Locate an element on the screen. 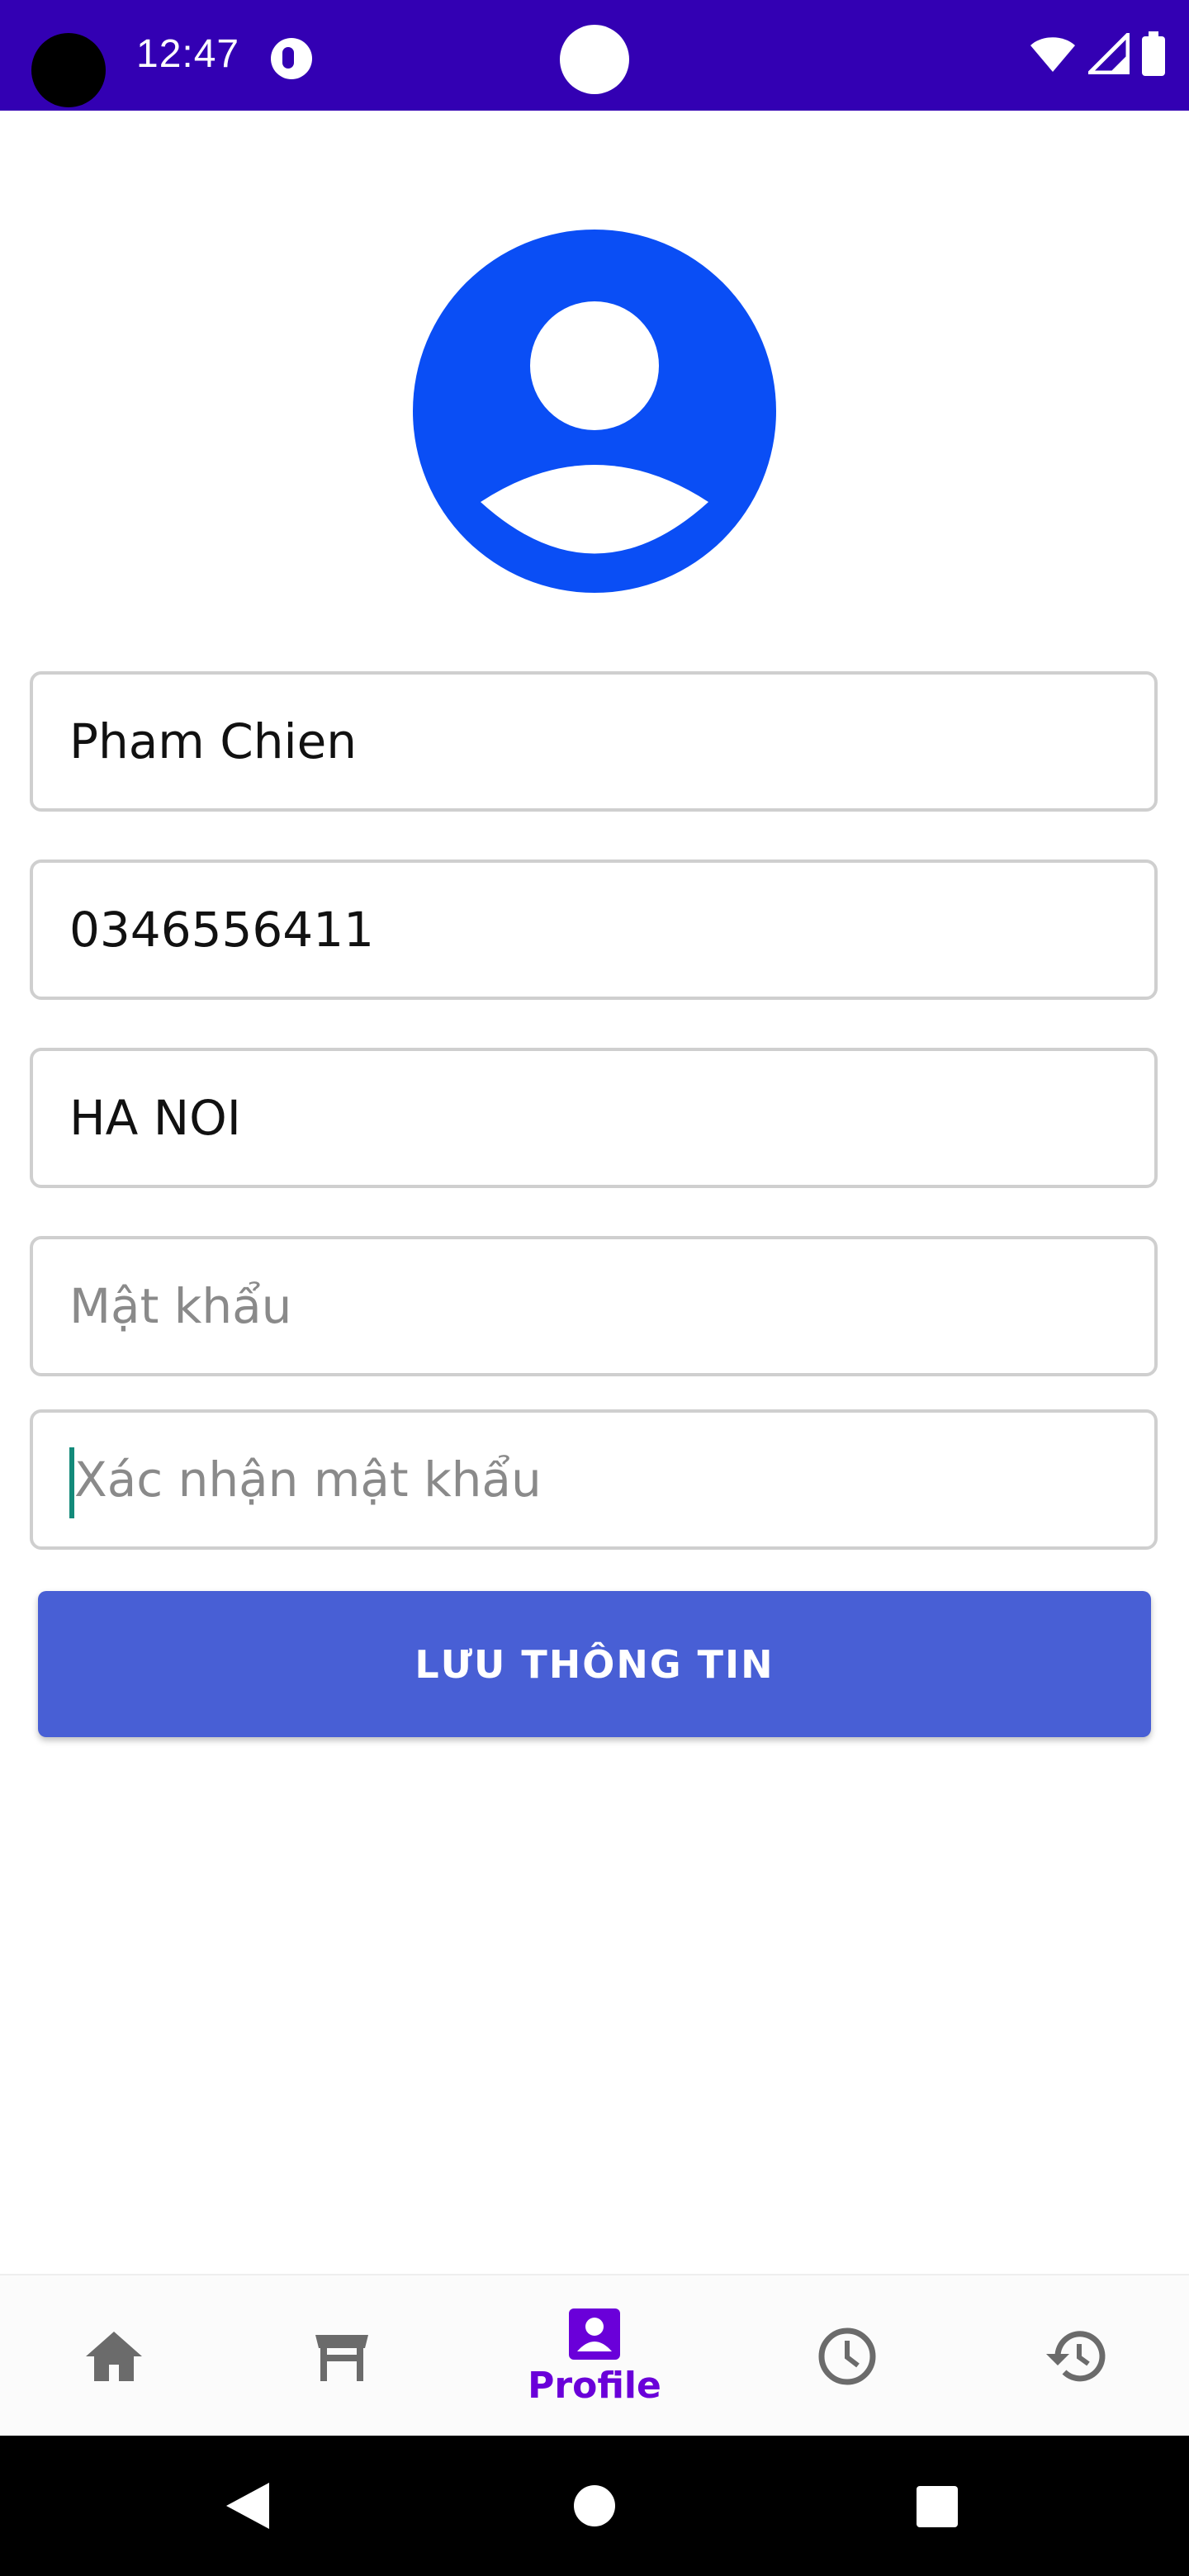 This screenshot has width=1189, height=2576. confirm-password-field is located at coordinates (594, 1479).